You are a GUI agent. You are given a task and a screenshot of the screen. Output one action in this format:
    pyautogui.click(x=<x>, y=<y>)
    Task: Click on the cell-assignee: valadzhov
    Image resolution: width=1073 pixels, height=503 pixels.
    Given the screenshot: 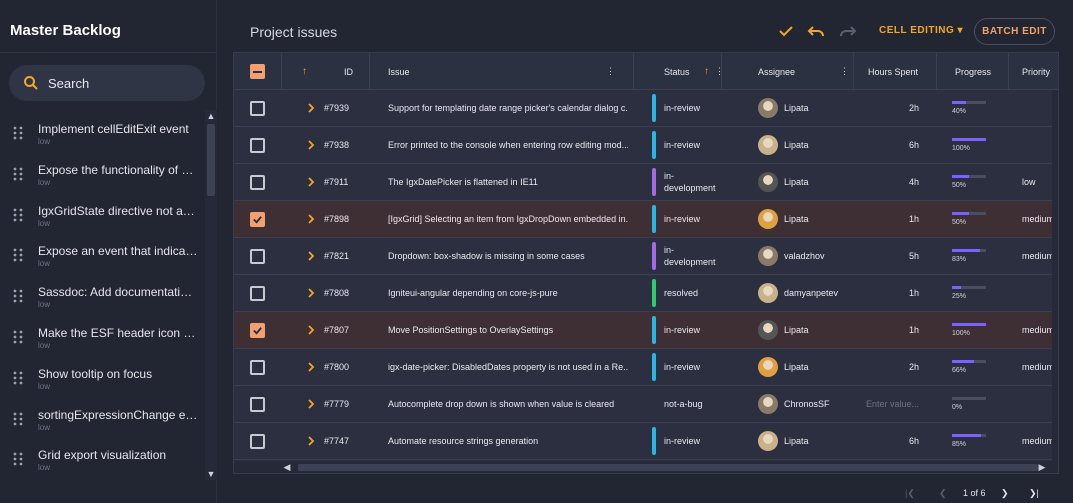 What is the action you would take?
    pyautogui.click(x=806, y=256)
    